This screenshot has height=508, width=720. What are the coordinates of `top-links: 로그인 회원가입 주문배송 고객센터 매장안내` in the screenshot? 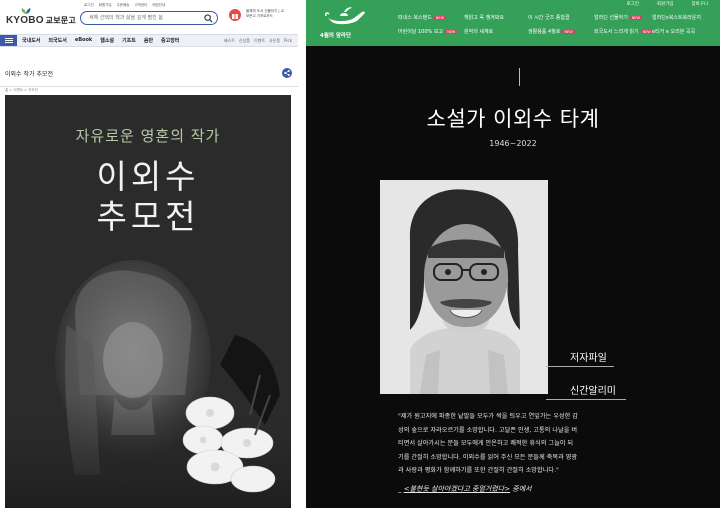 It's located at (124, 5).